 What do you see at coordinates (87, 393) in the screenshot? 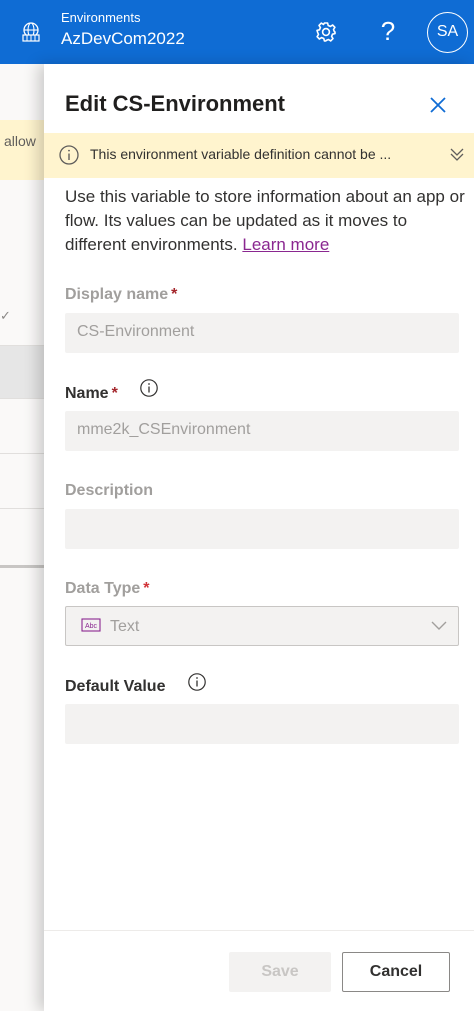
I see `name-label-text: Name` at bounding box center [87, 393].